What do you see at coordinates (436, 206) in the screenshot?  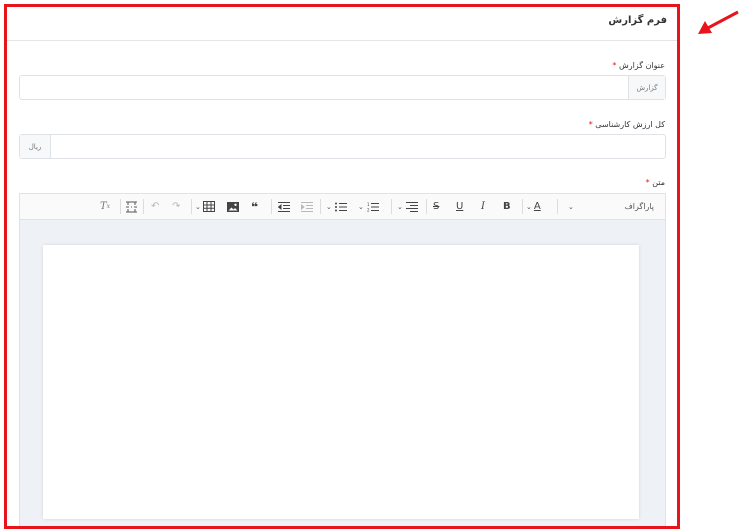 I see `strikethrough-icon: S` at bounding box center [436, 206].